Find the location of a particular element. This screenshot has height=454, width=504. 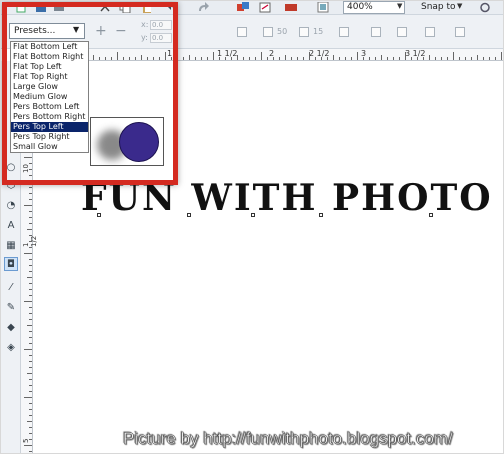

zoom-level-select: 400% is located at coordinates (374, 7).